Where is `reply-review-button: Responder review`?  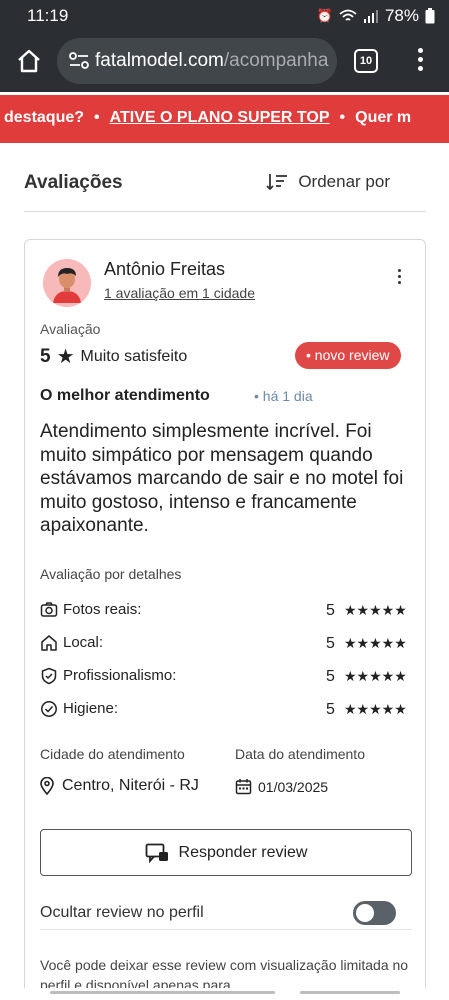 reply-review-button: Responder review is located at coordinates (226, 852).